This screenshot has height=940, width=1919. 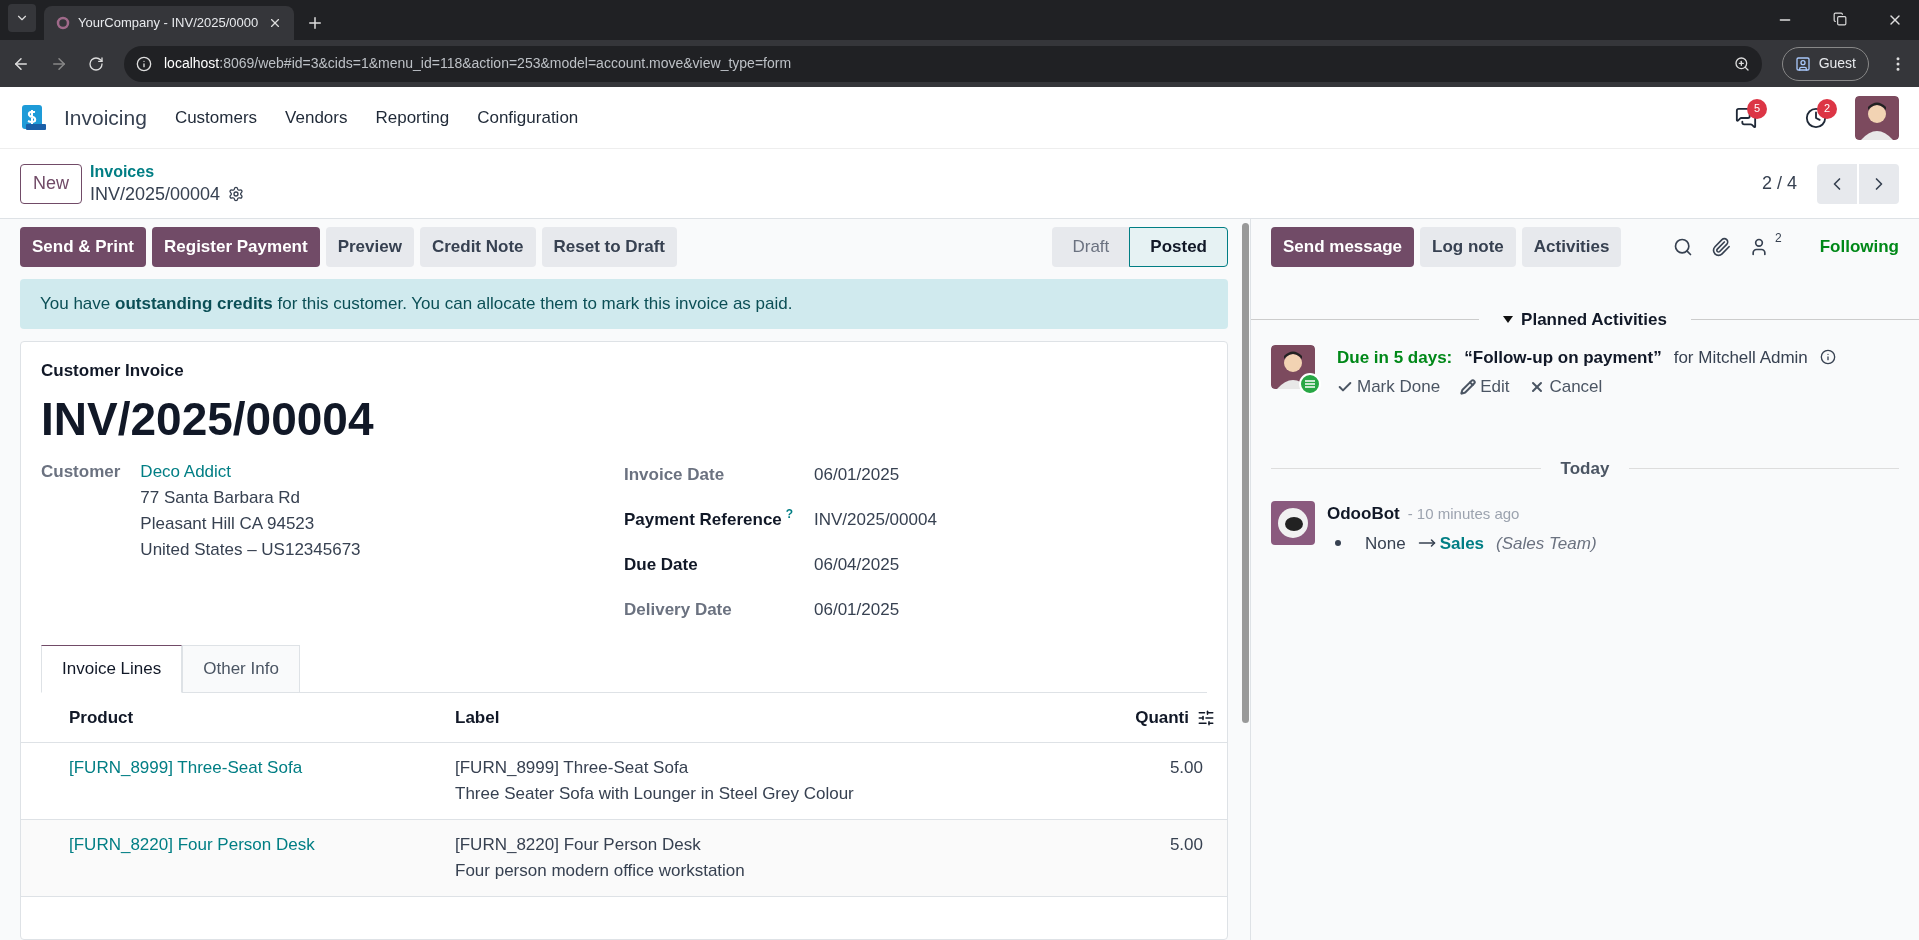 What do you see at coordinates (1463, 513) in the screenshot?
I see `message-time: - 10 minutes ago` at bounding box center [1463, 513].